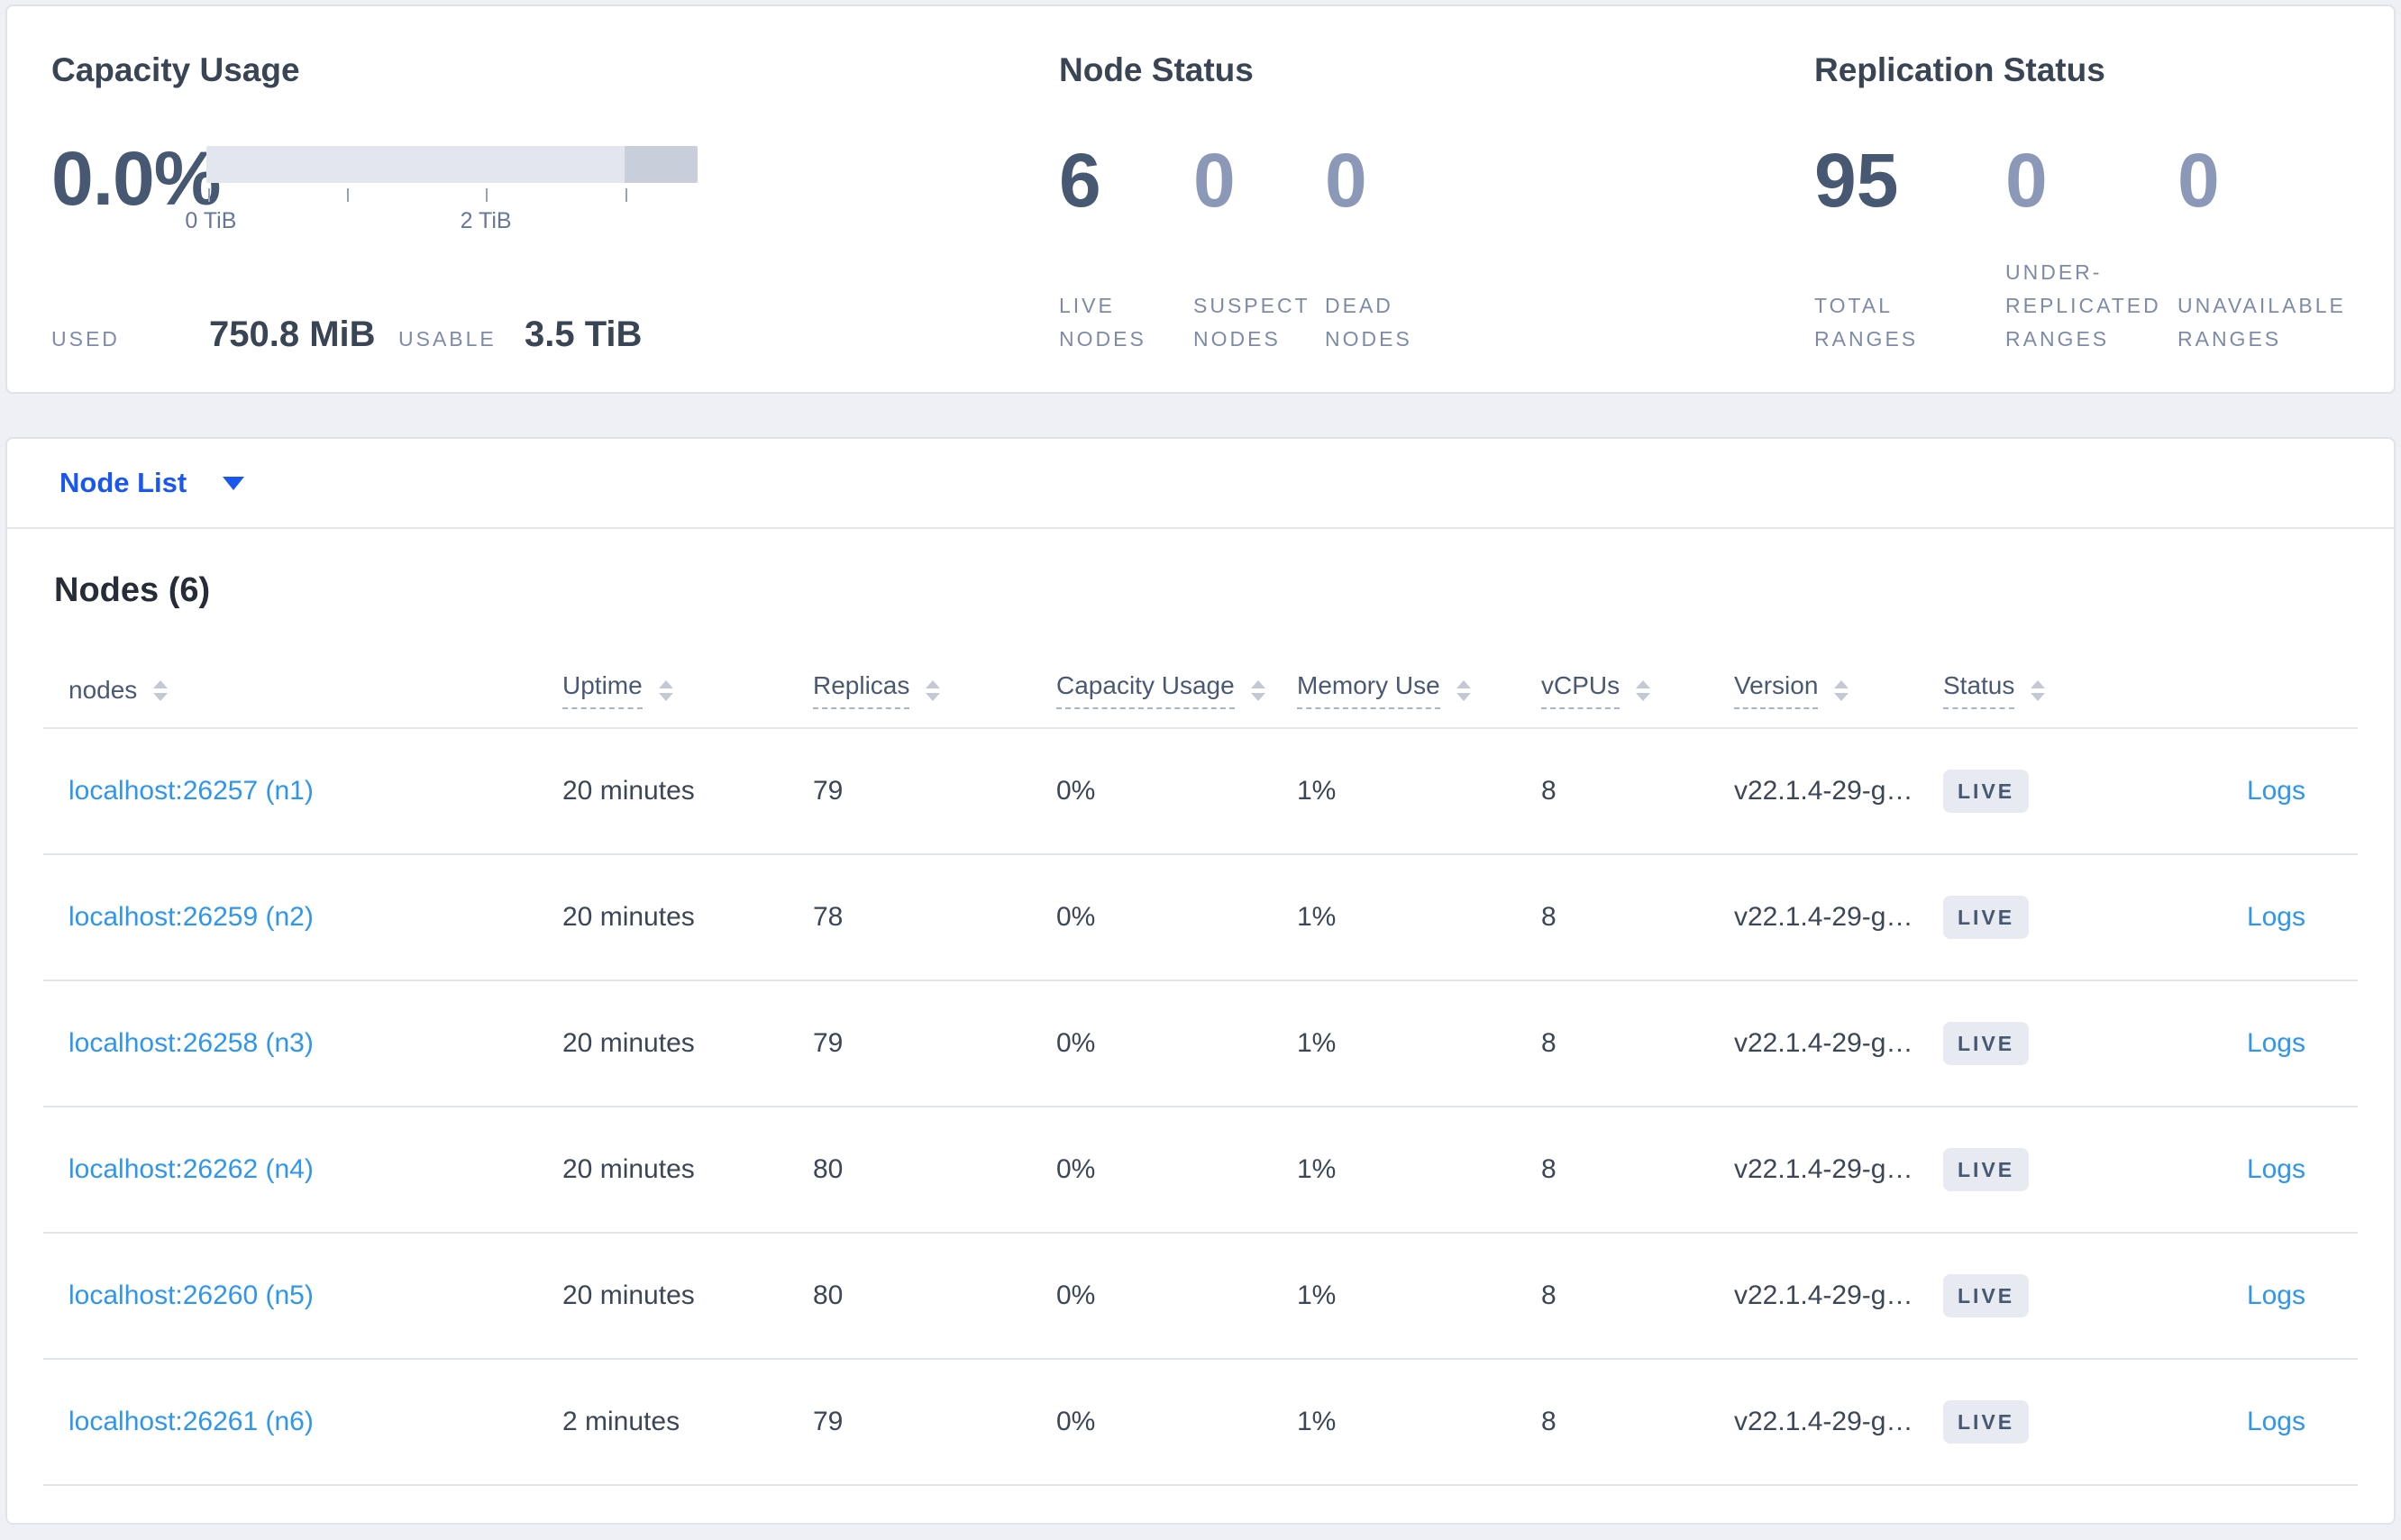  I want to click on capacity-axis-ticks, so click(452, 196).